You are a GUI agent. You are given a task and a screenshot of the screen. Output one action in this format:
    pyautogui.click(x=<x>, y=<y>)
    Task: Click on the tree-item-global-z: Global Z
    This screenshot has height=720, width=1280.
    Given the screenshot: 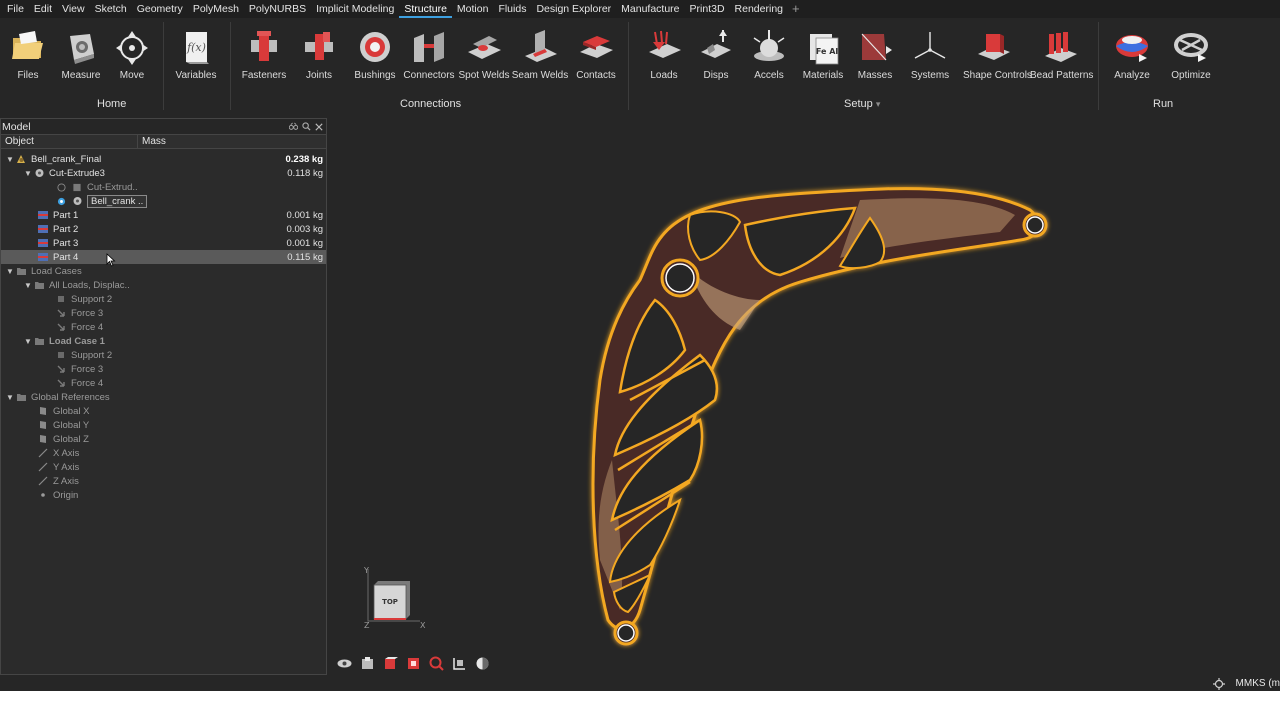 What is the action you would take?
    pyautogui.click(x=163, y=439)
    